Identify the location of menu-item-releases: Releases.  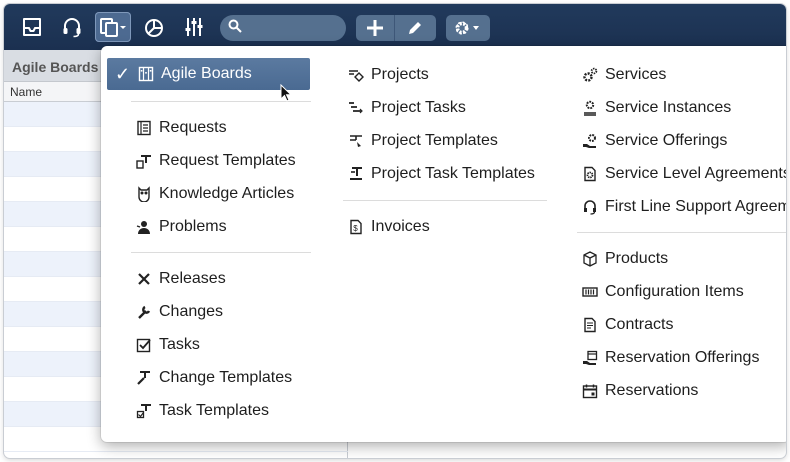
(180, 279).